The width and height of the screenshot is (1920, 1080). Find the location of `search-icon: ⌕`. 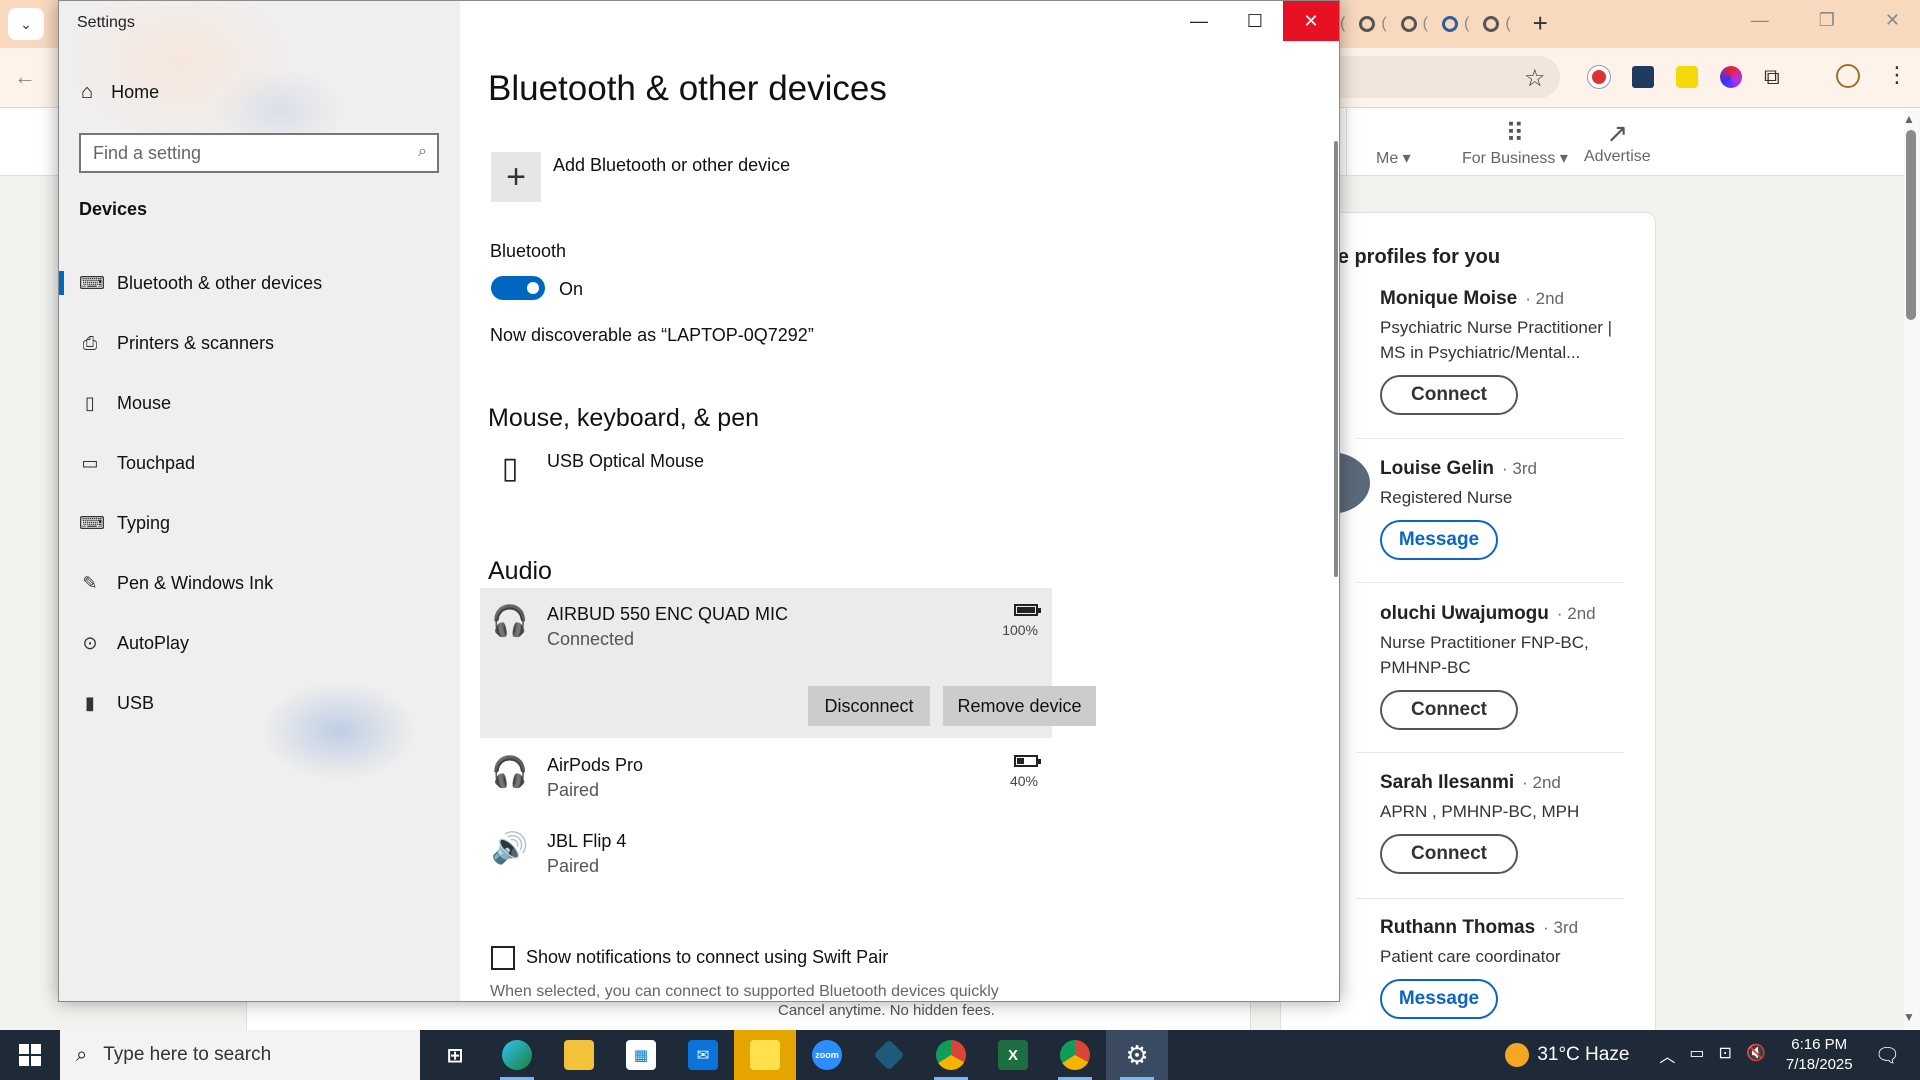

search-icon: ⌕ is located at coordinates (422, 151).